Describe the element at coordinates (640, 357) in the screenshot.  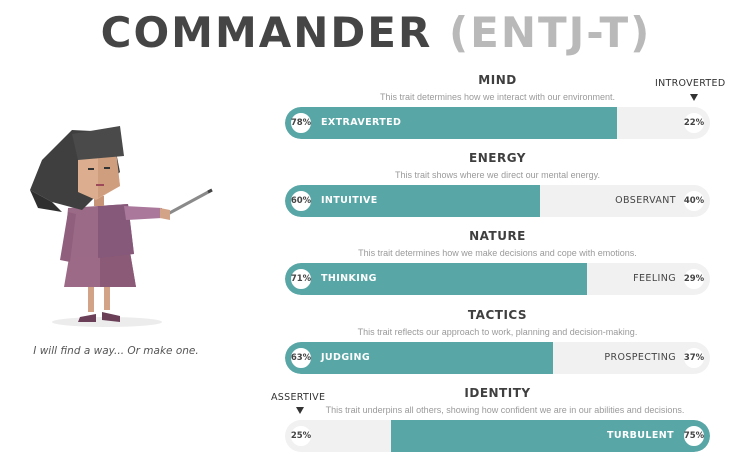
I see `other-label: PROSPECTING` at that location.